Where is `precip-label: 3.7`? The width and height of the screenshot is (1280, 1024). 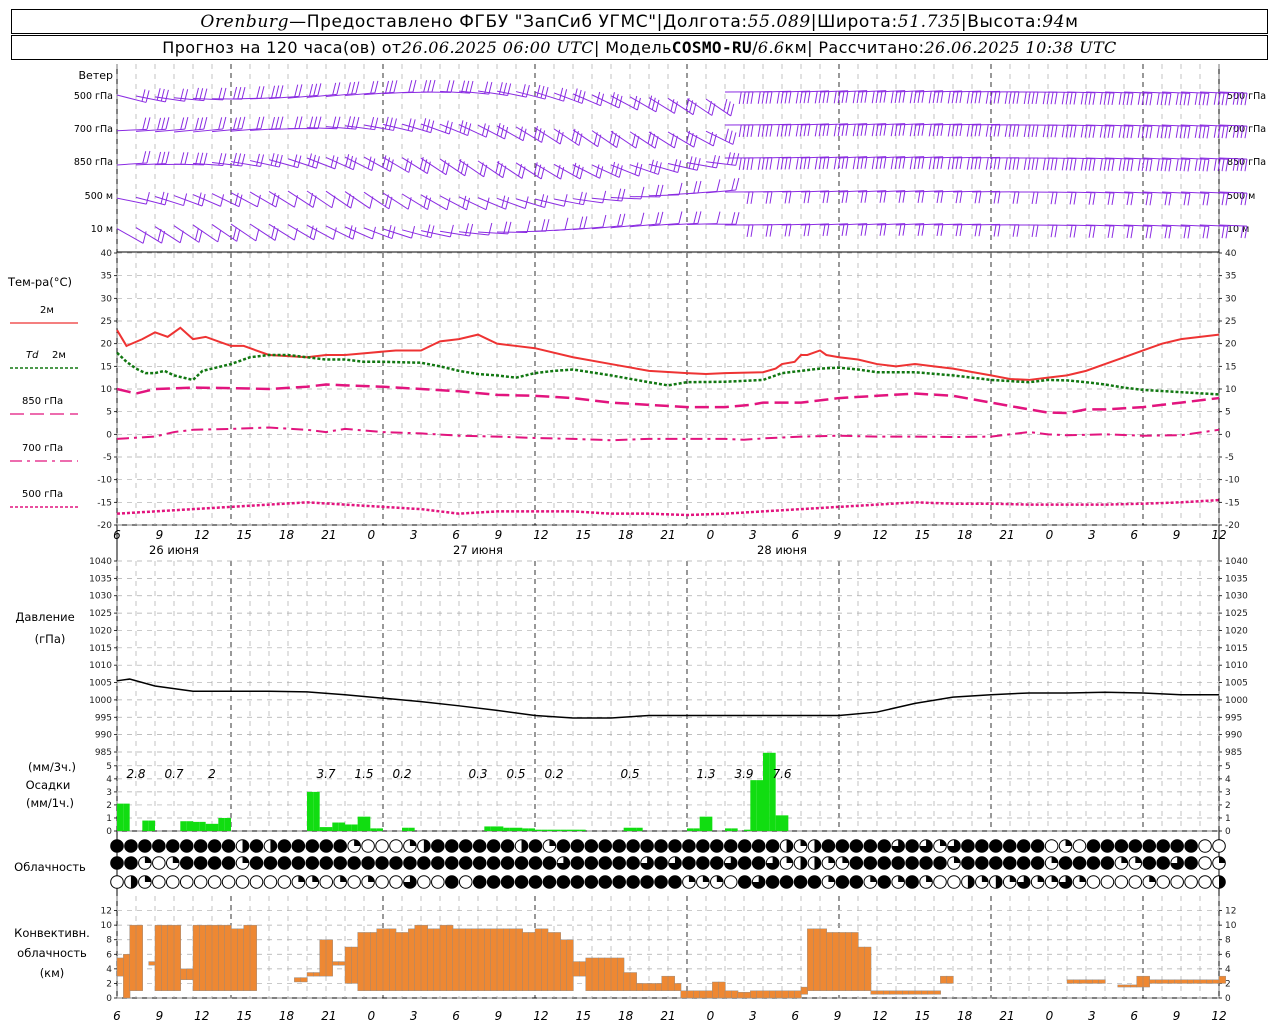 precip-label: 3.7 is located at coordinates (325, 774).